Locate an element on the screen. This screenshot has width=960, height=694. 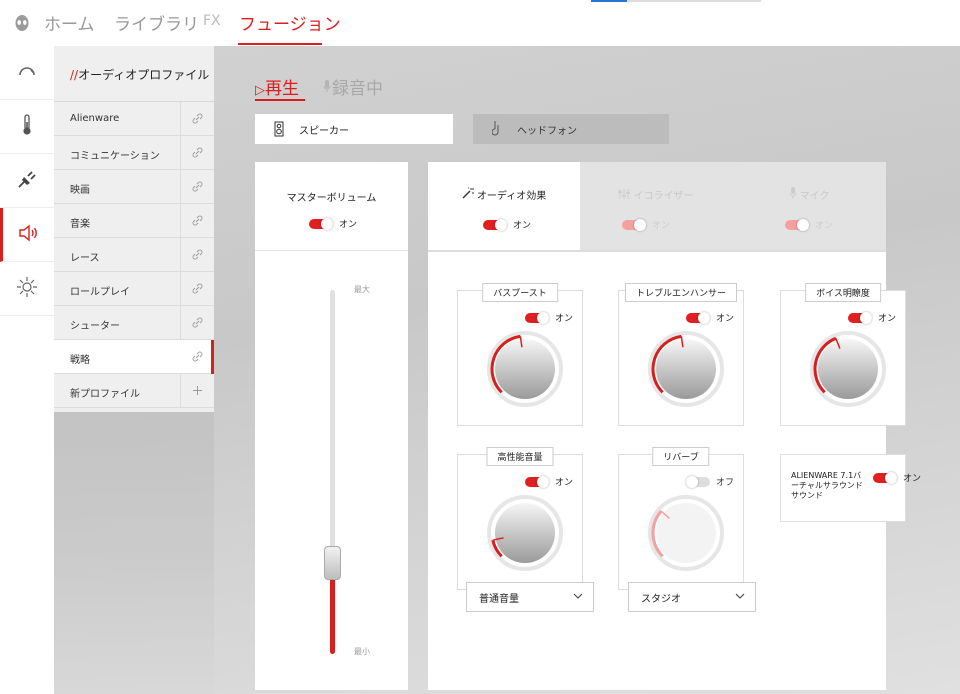
headphones-device-button: ヘッドフォン is located at coordinates (571, 129).